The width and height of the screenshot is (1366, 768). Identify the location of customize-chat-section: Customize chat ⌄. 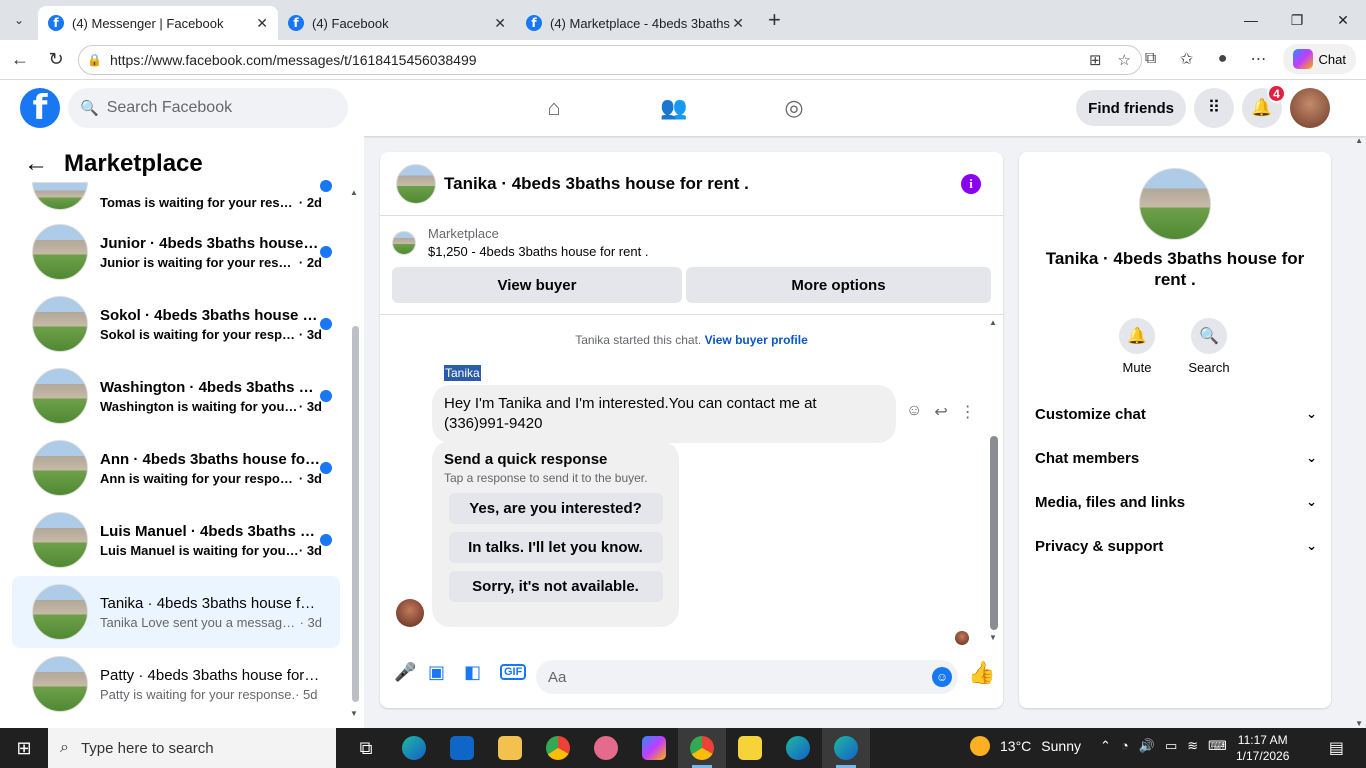
(1176, 414).